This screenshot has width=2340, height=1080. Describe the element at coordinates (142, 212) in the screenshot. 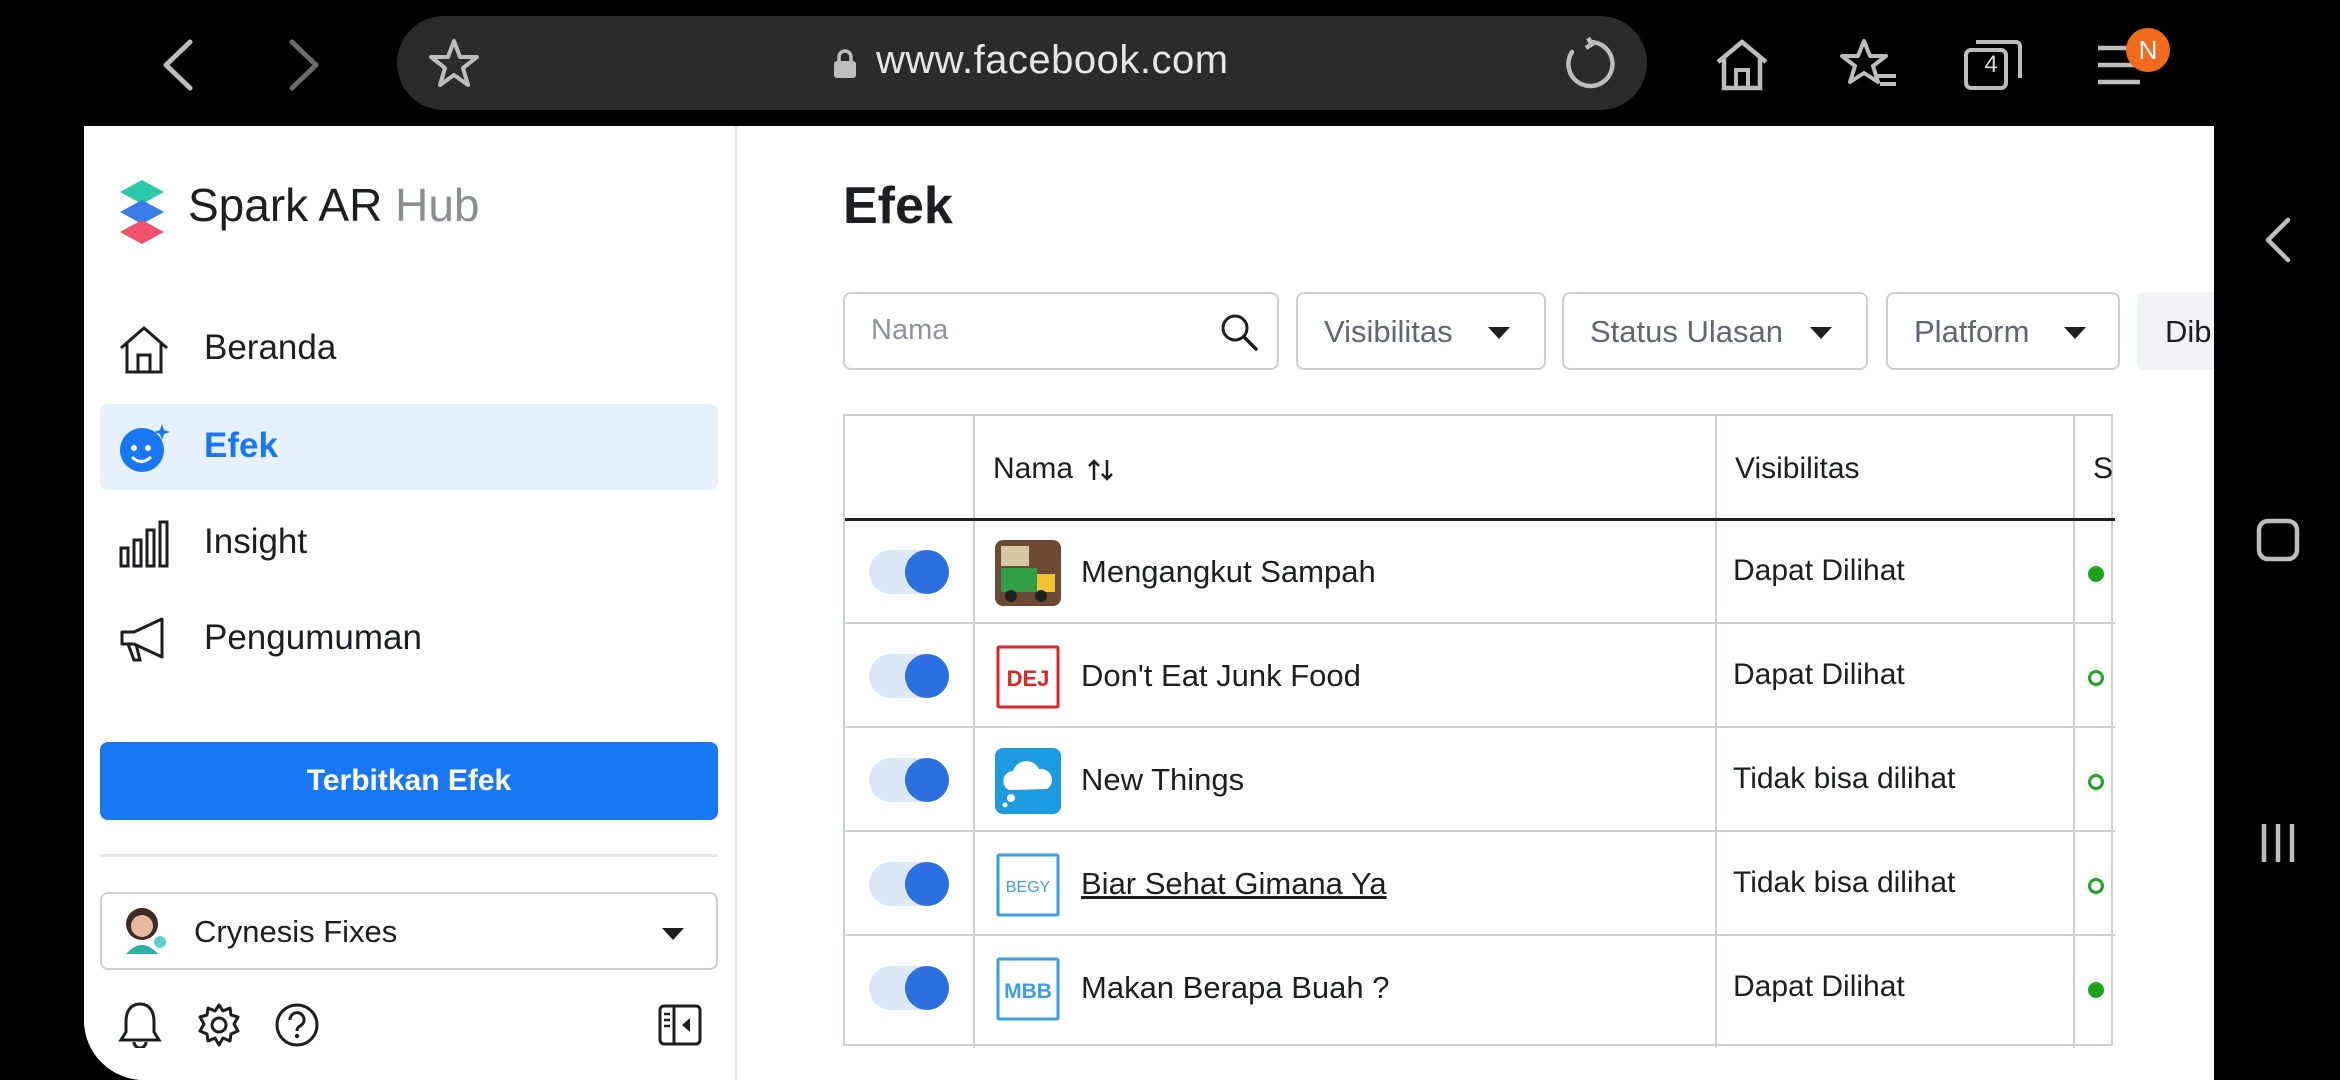

I see `spark-ar-logo-icon` at that location.